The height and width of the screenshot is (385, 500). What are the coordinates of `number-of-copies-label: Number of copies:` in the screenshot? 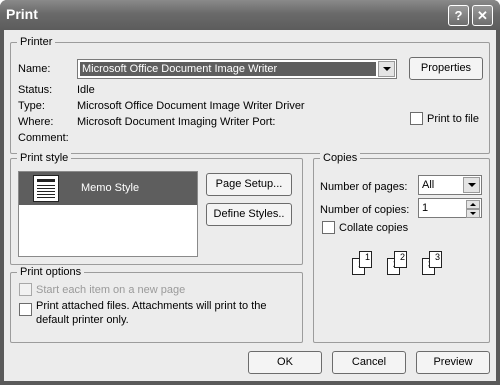 It's located at (365, 210).